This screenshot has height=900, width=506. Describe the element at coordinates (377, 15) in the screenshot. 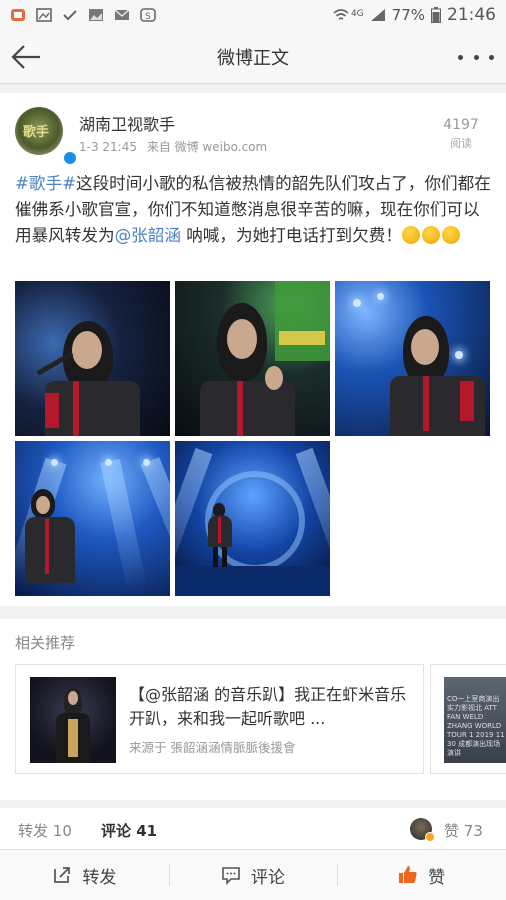

I see `signal-icon` at that location.